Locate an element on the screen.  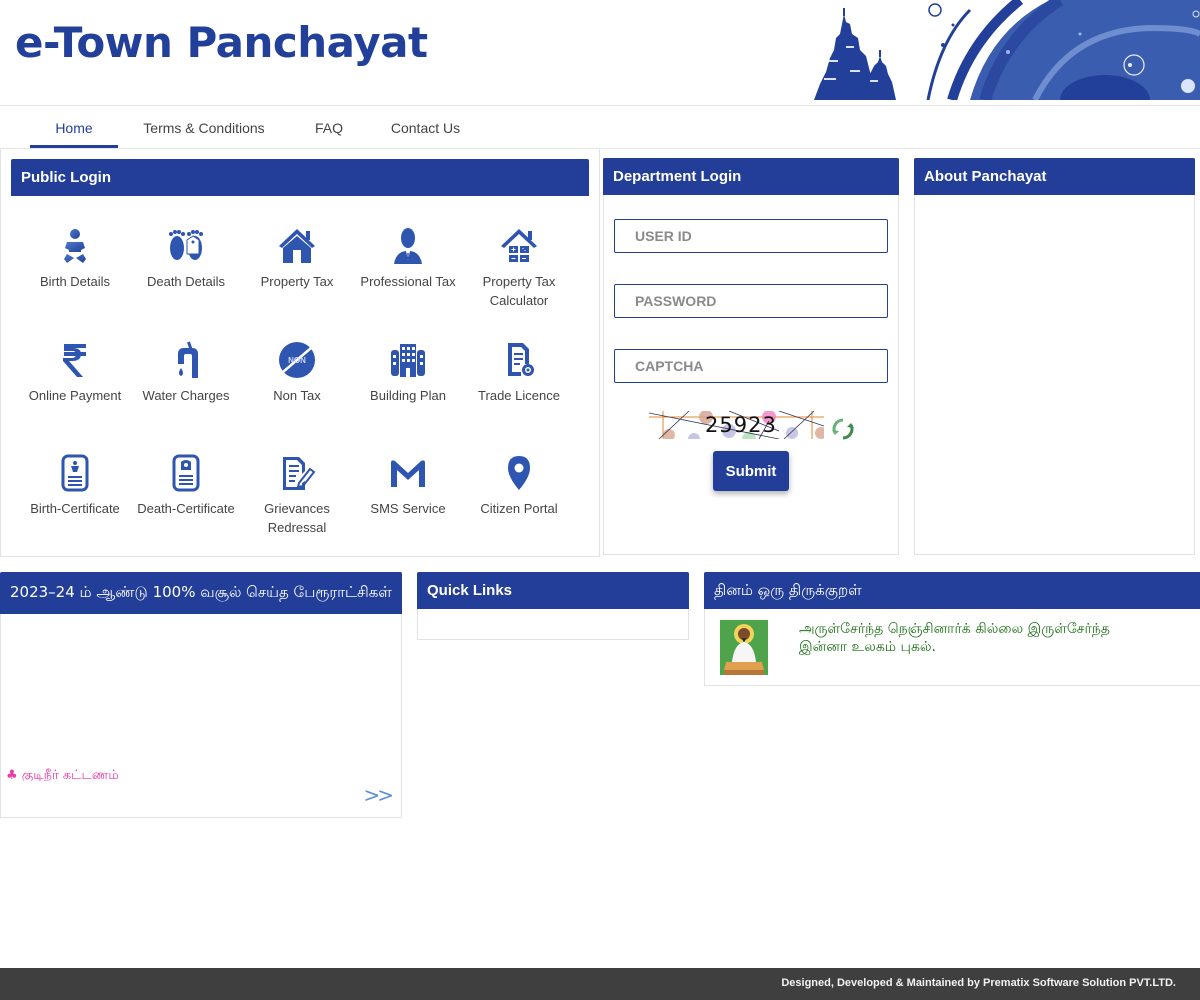
main-nav: Home Terms & Conditions FAQ Contact Us is located at coordinates (600, 128).